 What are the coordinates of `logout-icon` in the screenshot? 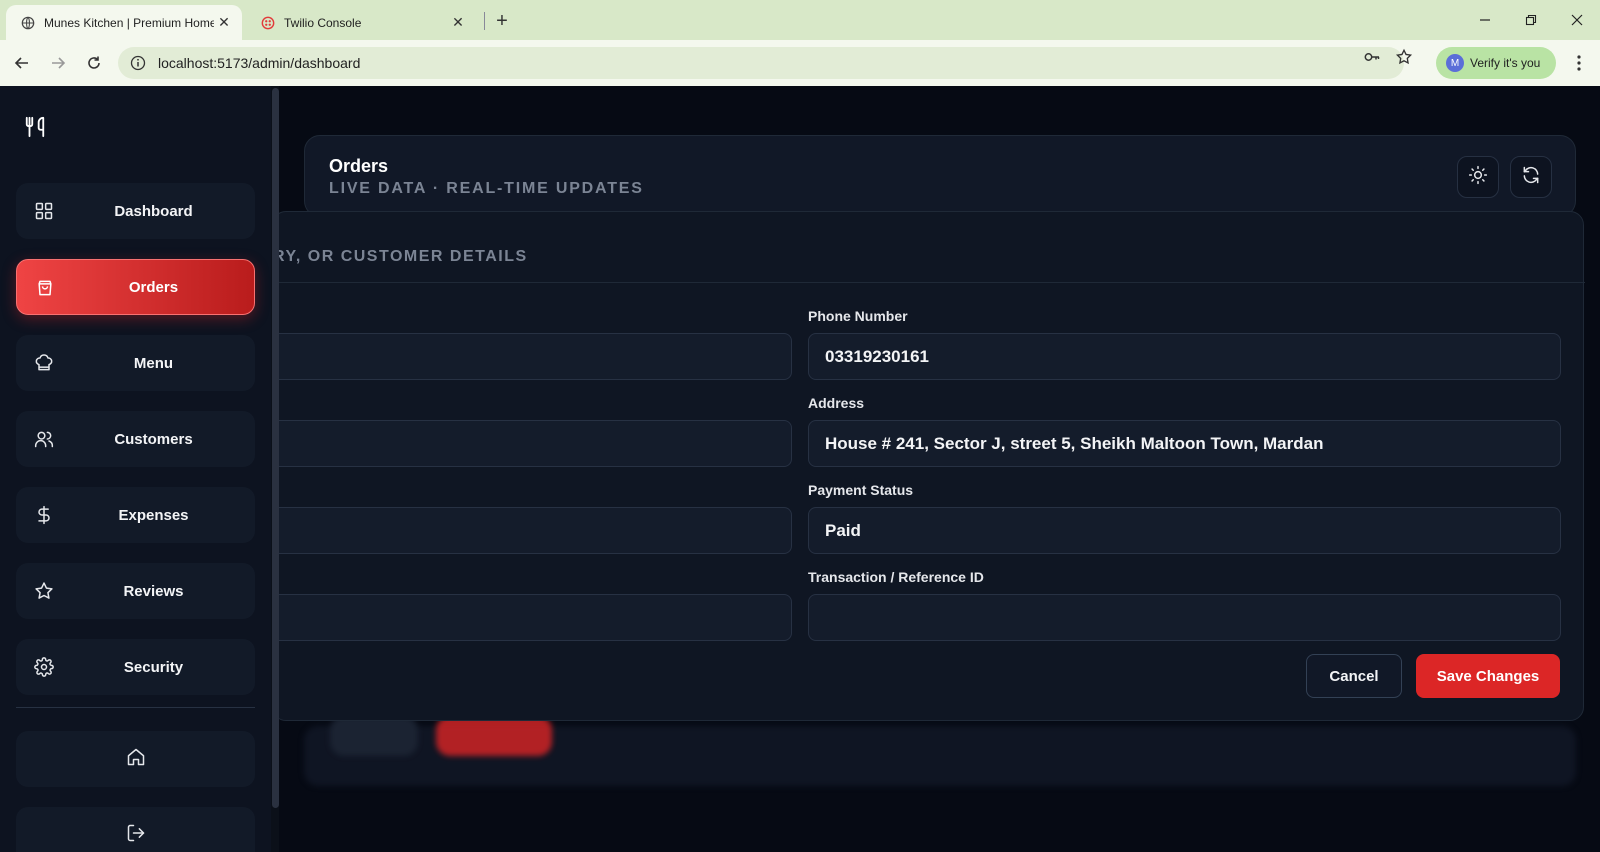 It's located at (136, 835).